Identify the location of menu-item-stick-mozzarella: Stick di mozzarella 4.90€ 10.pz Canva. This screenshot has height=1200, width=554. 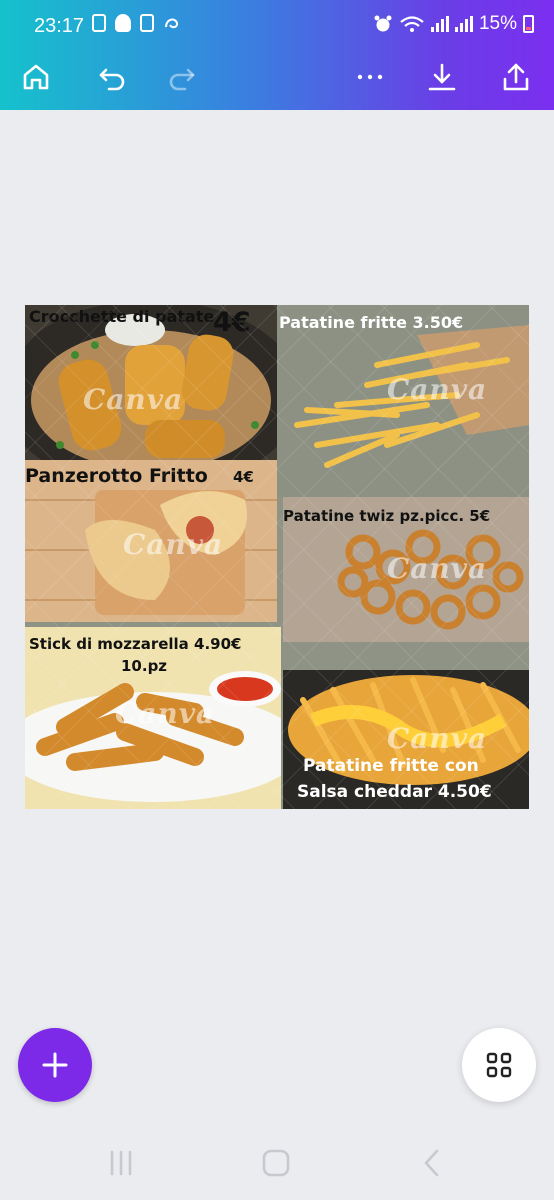
(153, 718).